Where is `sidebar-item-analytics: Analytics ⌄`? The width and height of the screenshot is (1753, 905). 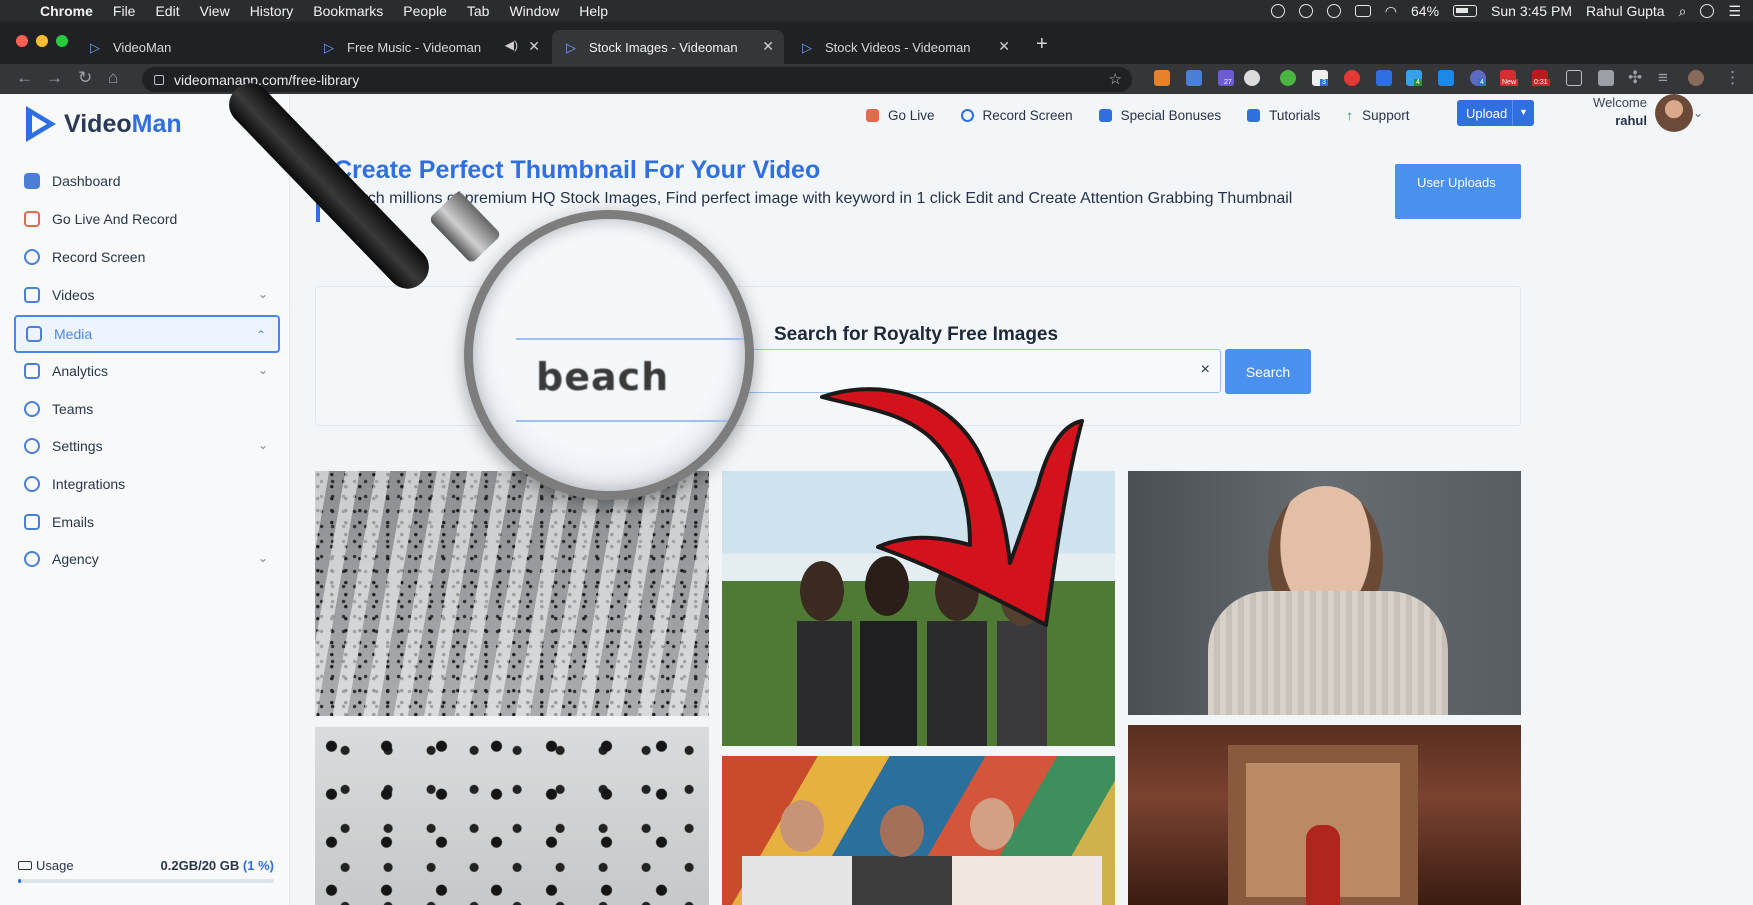 sidebar-item-analytics: Analytics ⌄ is located at coordinates (147, 371).